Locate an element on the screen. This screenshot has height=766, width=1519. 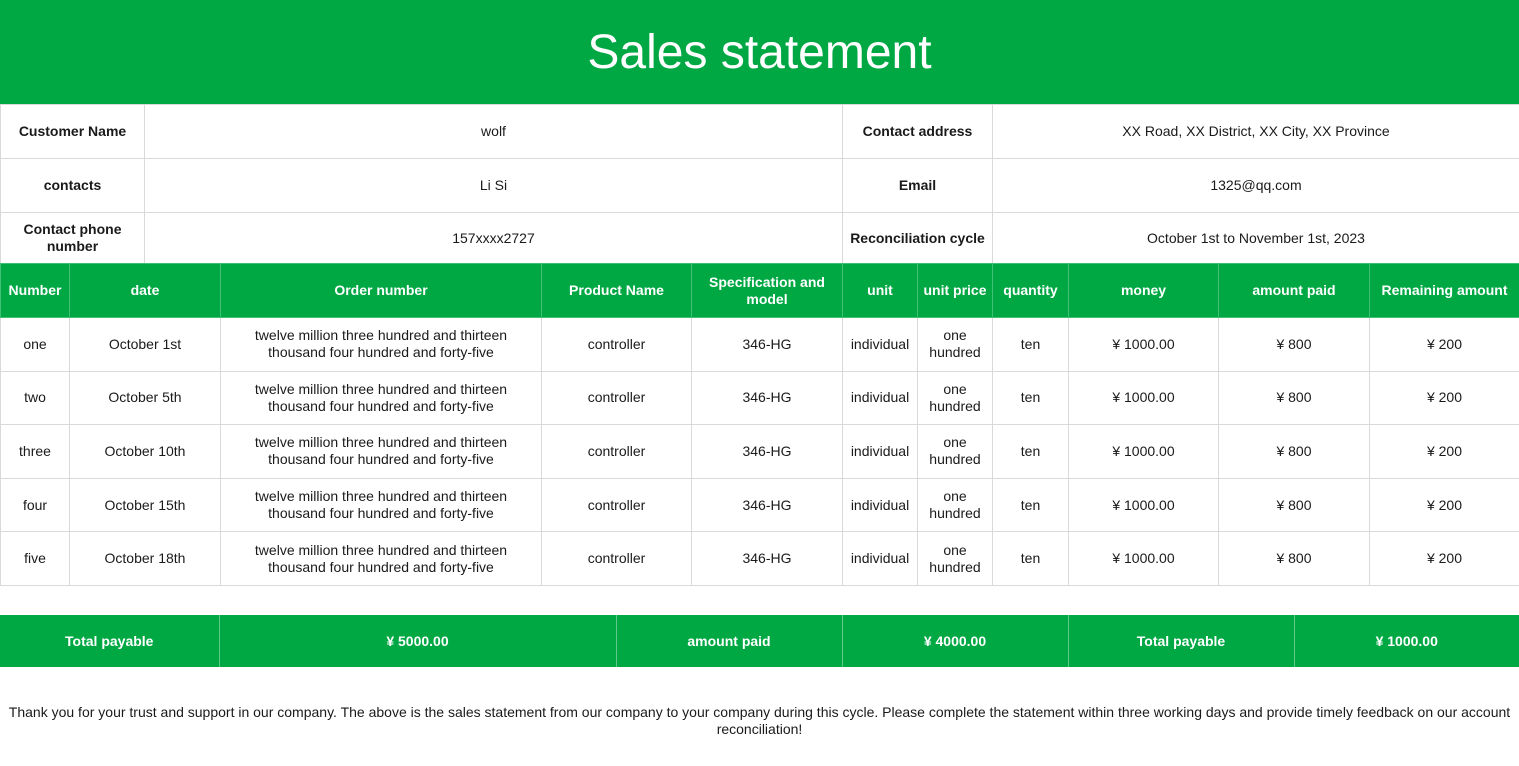
cycle-value: October 1st to November 1st, 2023 is located at coordinates (1255, 238).